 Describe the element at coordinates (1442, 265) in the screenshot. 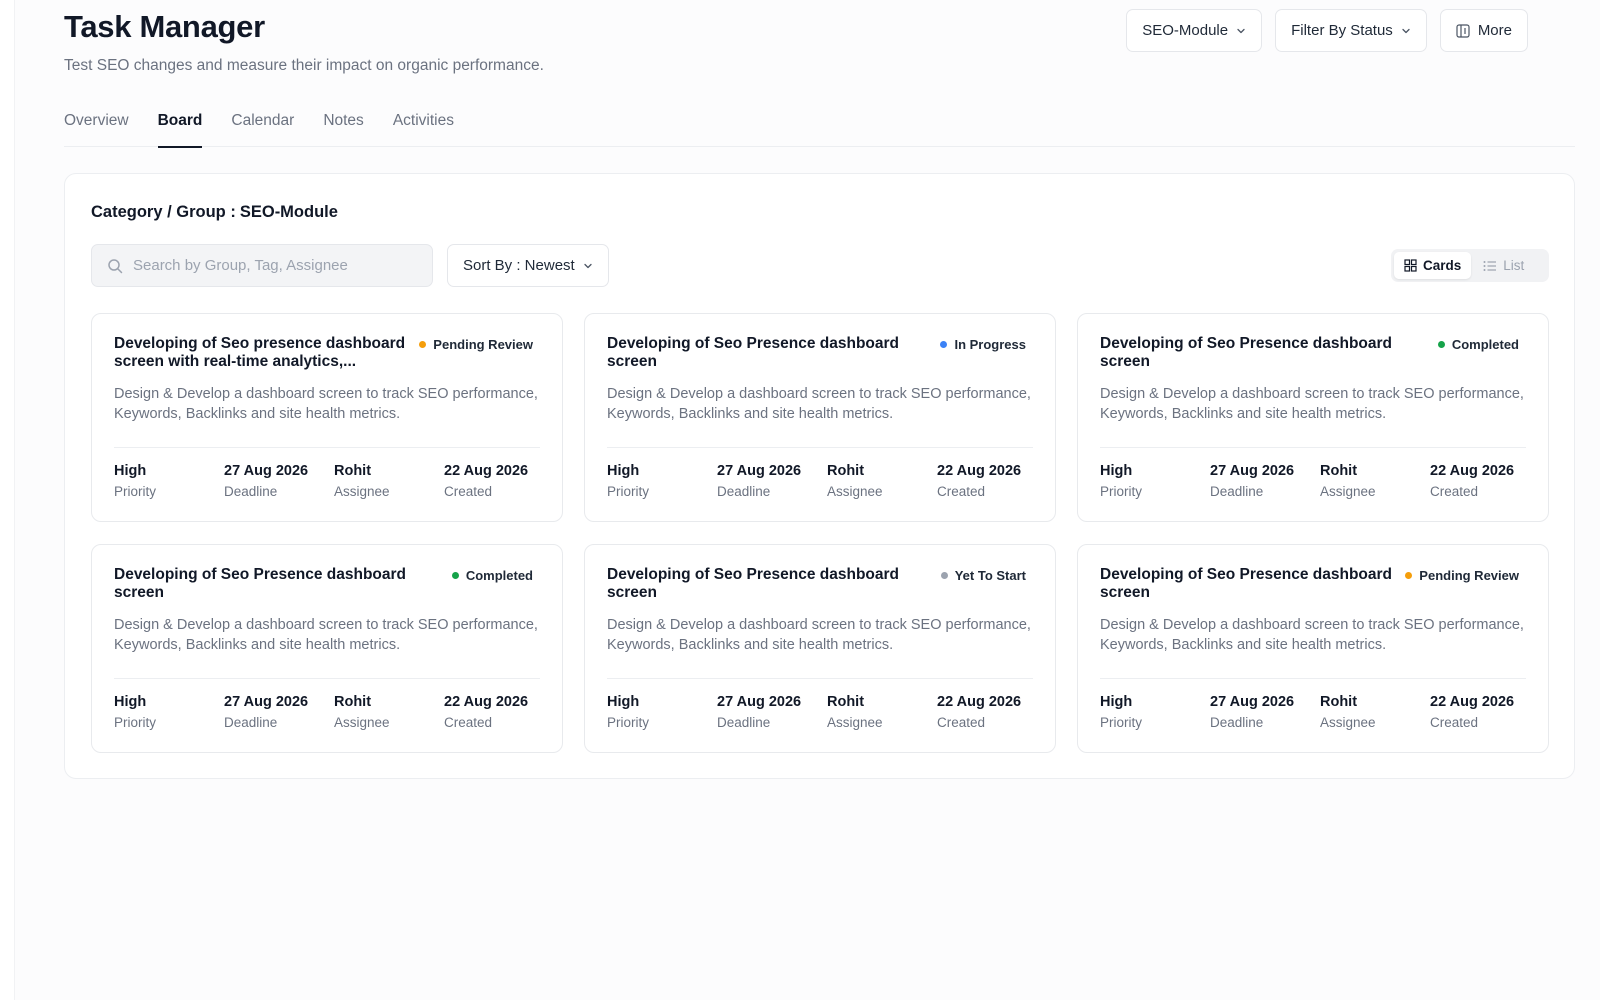

I see `cards-view-label: Cards` at that location.